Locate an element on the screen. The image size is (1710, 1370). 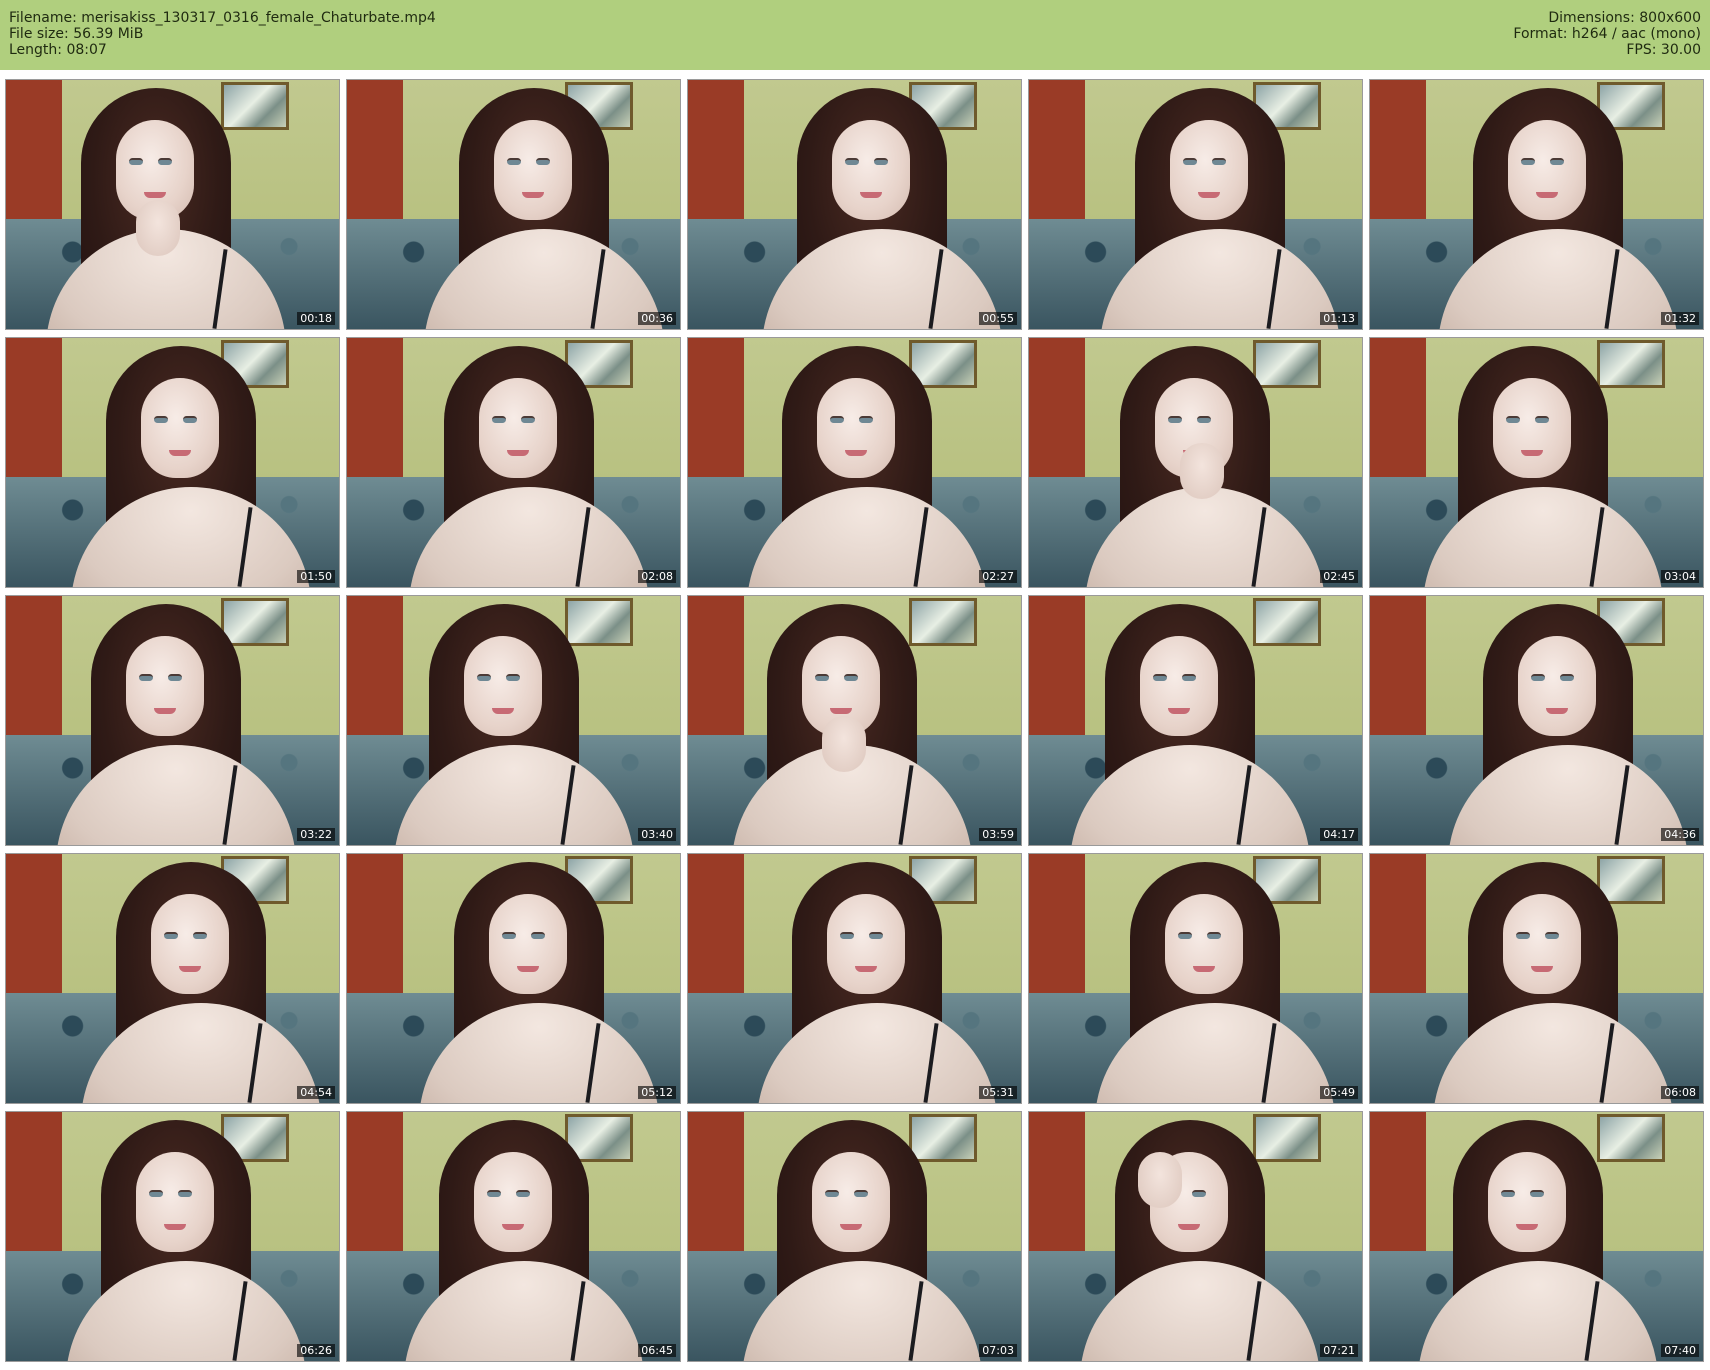
video-thumbnail: 03:04 is located at coordinates (1536, 462).